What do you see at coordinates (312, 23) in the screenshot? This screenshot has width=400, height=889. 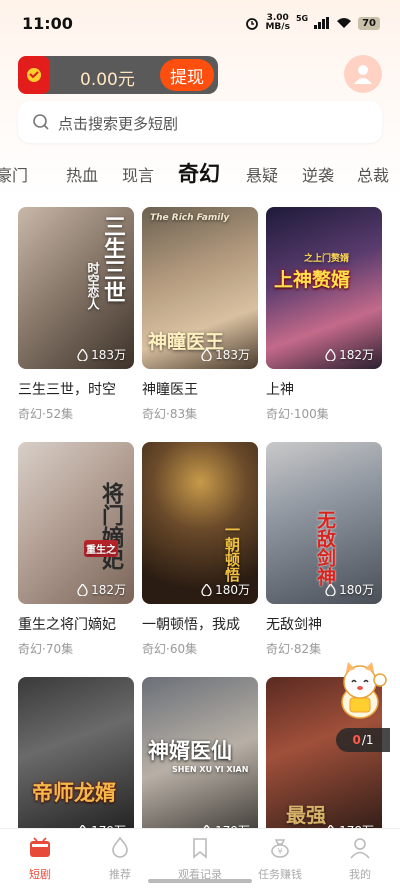 I see `status-icons: 3.00 MB/s 5G 70` at bounding box center [312, 23].